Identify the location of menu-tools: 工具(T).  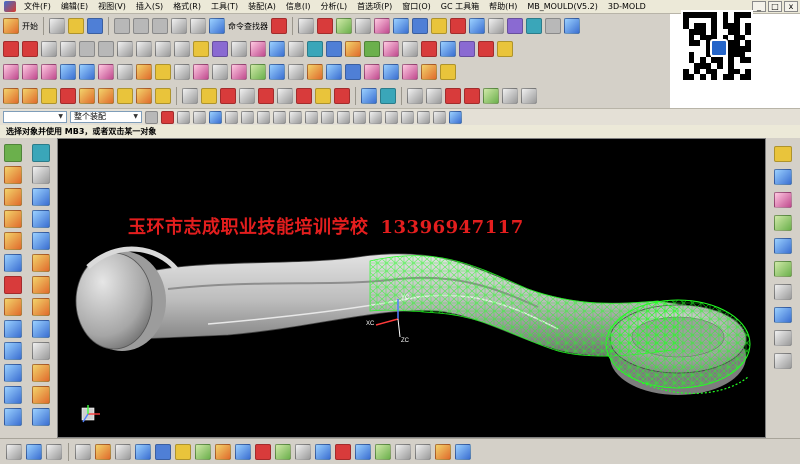
(224, 7).